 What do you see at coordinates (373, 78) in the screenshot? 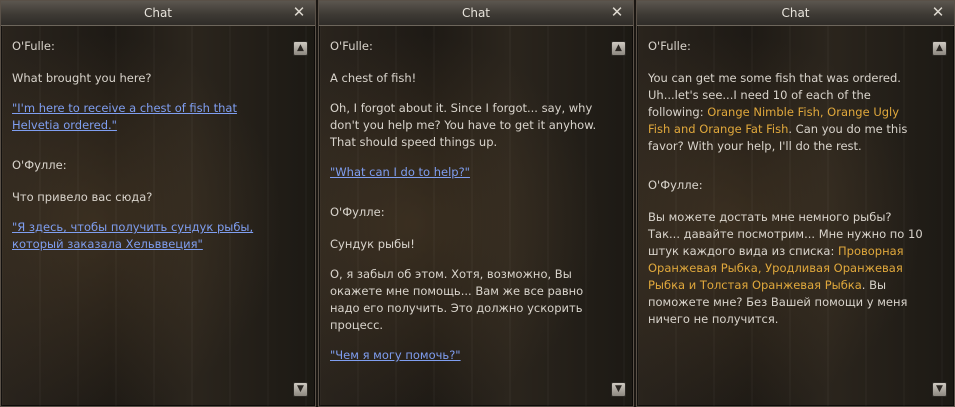
I see `npc-dialog-text: A chest of fish!` at bounding box center [373, 78].